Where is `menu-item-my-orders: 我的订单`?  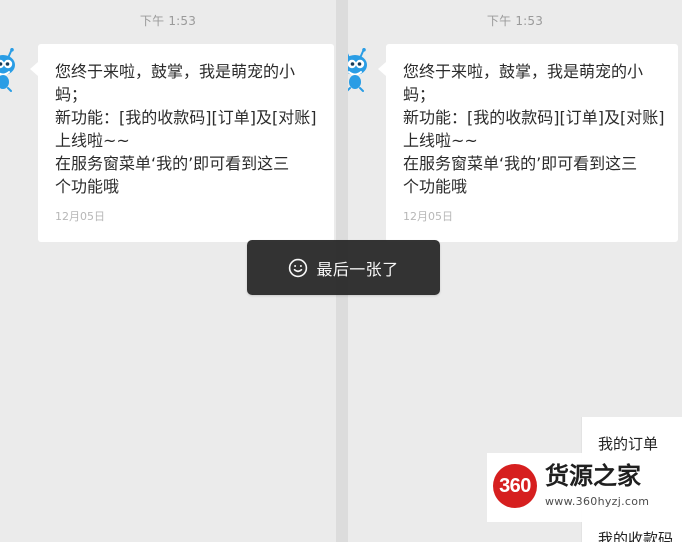 menu-item-my-orders: 我的订单 is located at coordinates (628, 443).